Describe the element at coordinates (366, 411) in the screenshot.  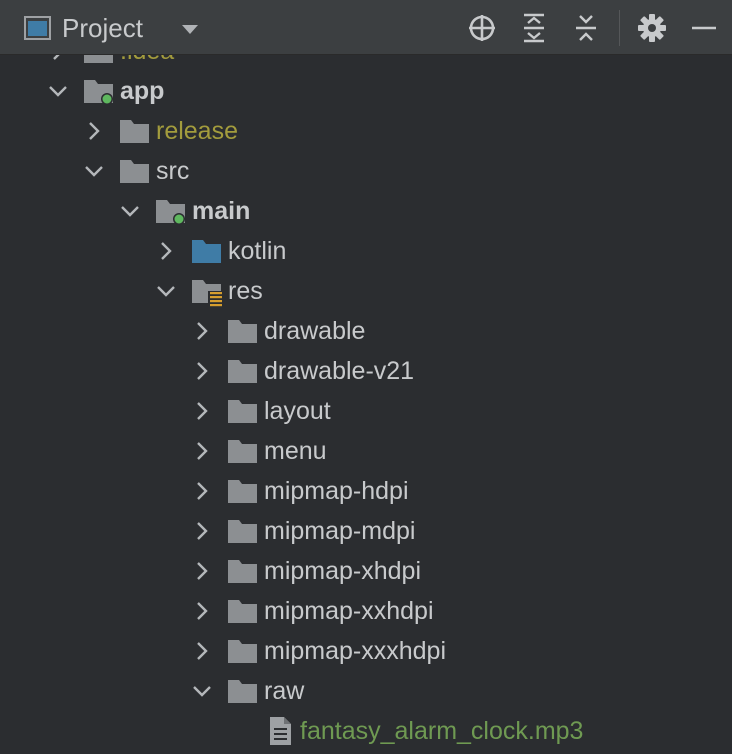
I see `tree-row-layout: layout` at that location.